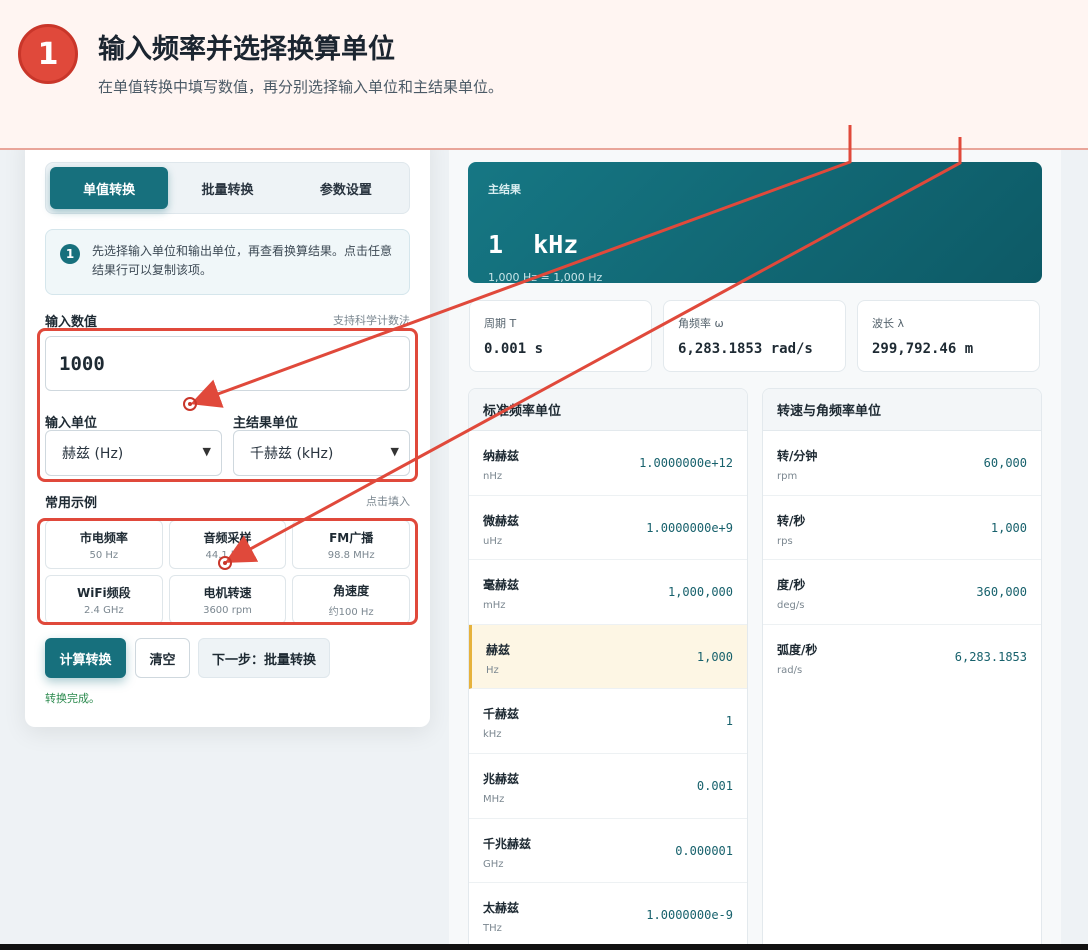 The height and width of the screenshot is (950, 1088). I want to click on row-unit: GHz, so click(493, 864).